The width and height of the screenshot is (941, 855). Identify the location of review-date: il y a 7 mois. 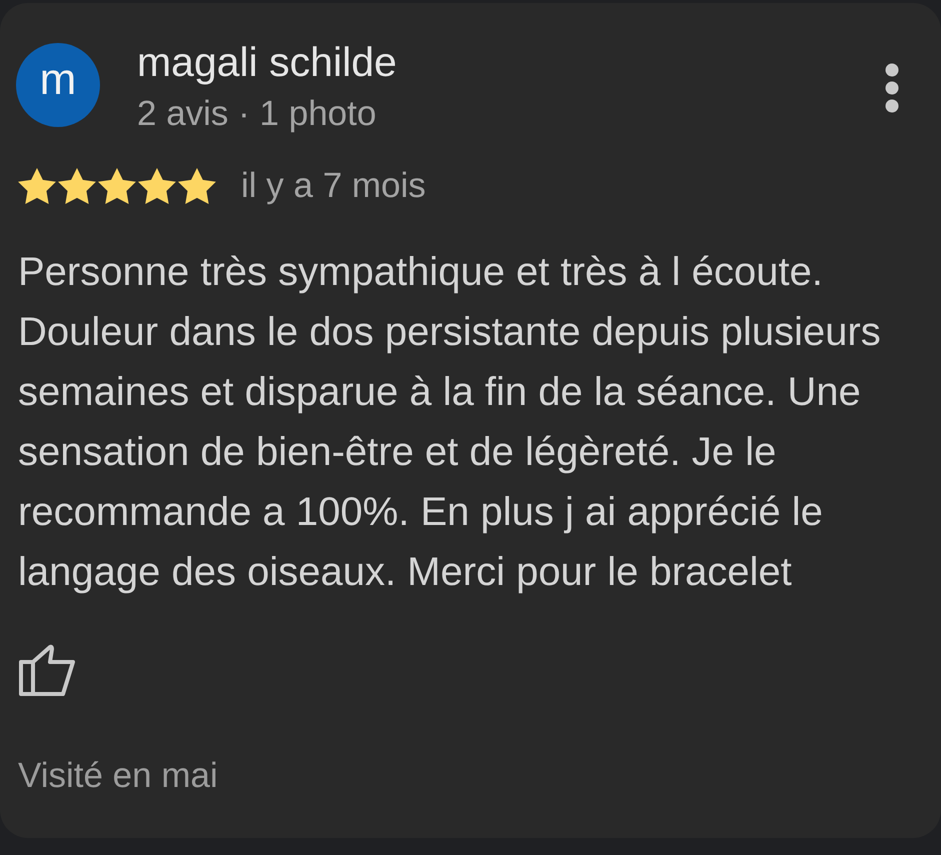
(333, 186).